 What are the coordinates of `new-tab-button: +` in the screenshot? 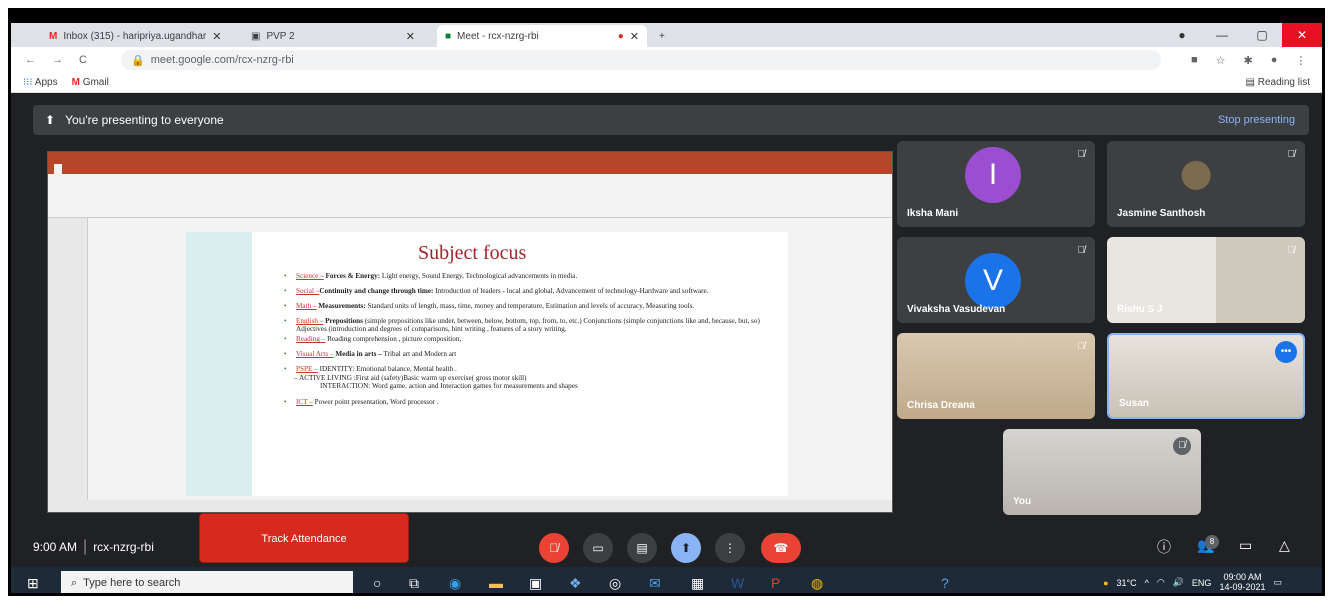 It's located at (662, 36).